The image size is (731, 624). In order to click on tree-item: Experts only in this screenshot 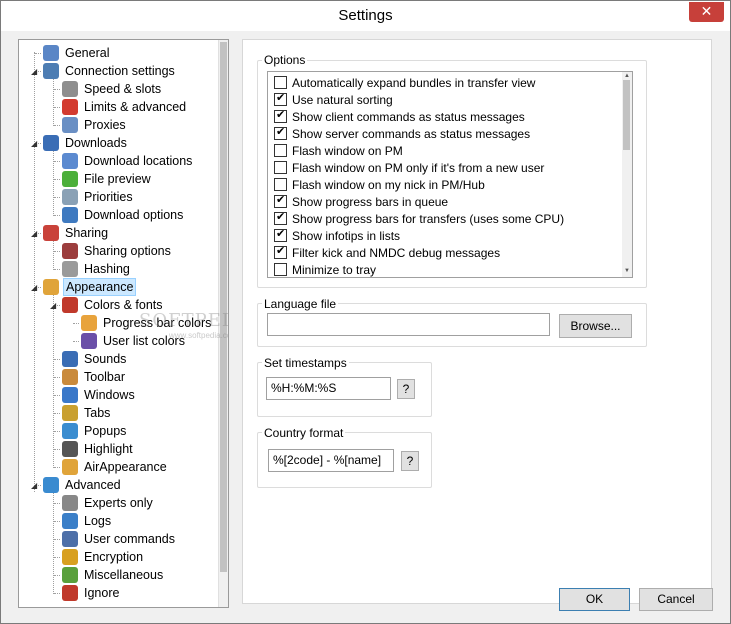, I will do `click(108, 503)`.